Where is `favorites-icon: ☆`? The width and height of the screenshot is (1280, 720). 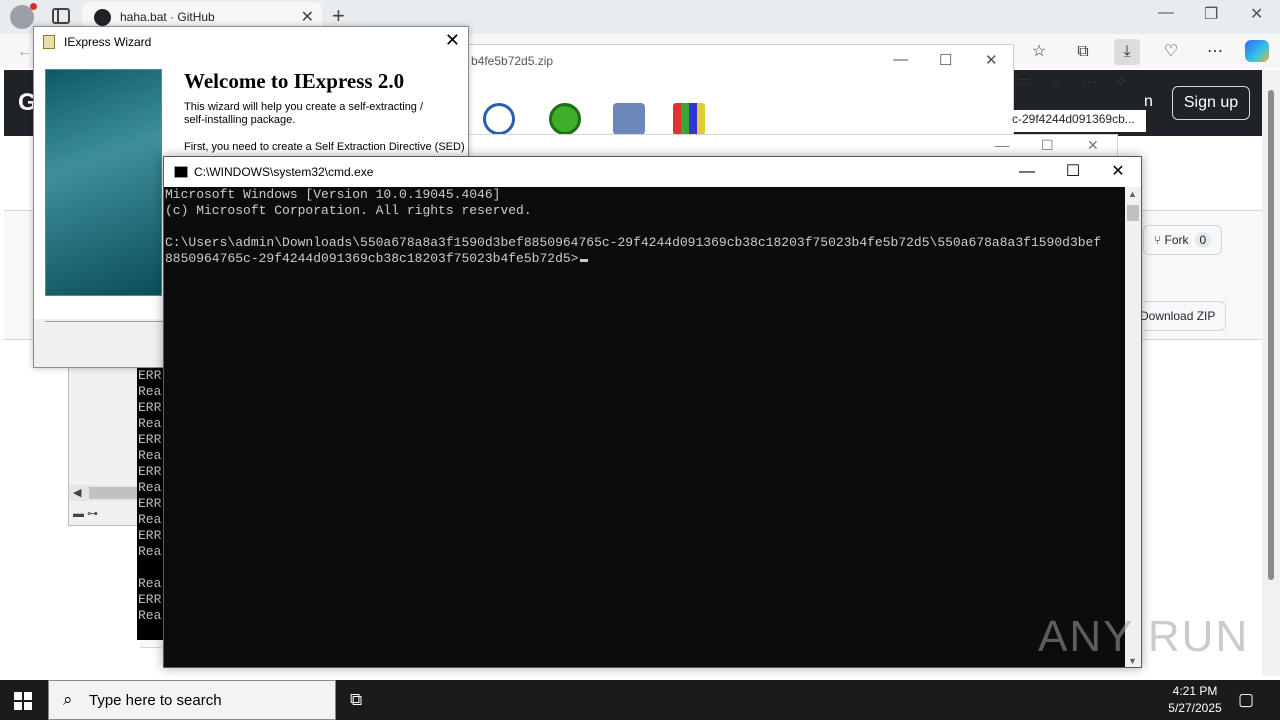
favorites-icon: ☆ is located at coordinates (1039, 52).